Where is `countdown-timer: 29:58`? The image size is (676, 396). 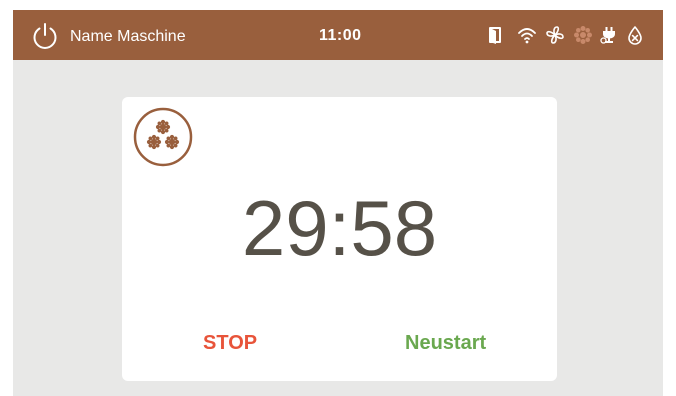 countdown-timer: 29:58 is located at coordinates (339, 228).